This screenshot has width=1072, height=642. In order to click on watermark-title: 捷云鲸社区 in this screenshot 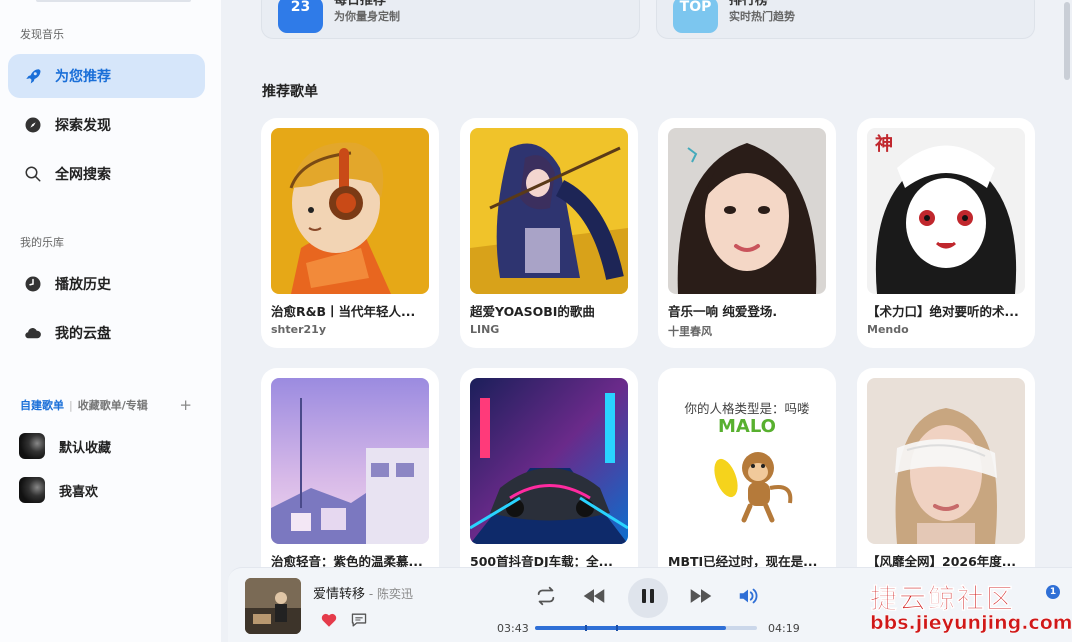, I will do `click(942, 600)`.